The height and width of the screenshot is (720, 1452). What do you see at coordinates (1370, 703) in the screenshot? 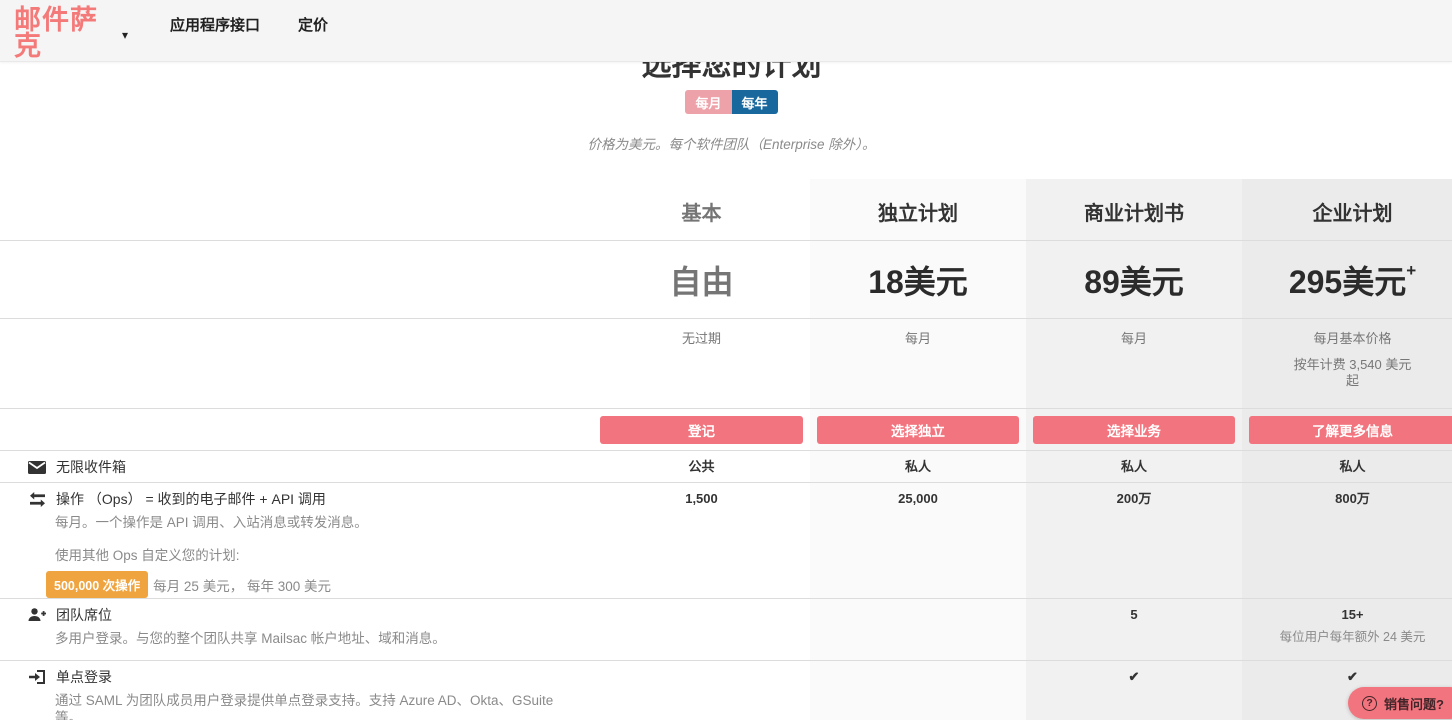
I see `question-circle-icon: ?` at bounding box center [1370, 703].